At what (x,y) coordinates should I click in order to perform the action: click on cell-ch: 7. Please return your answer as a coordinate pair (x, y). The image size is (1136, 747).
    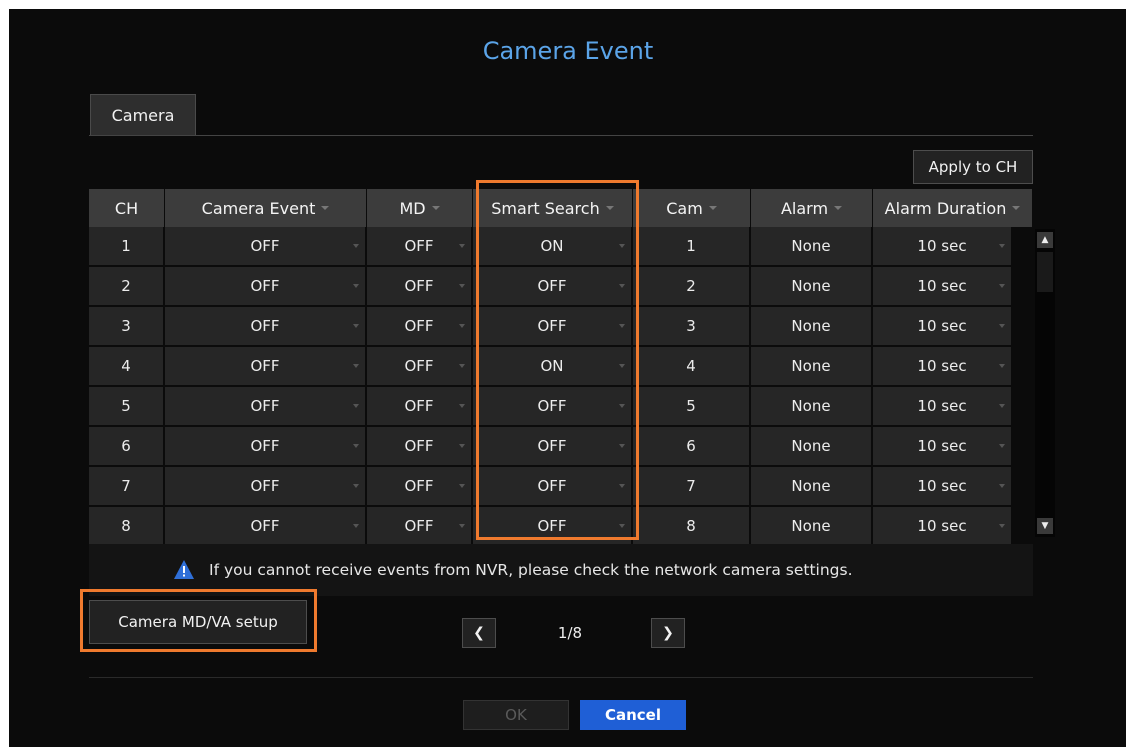
    Looking at the image, I should click on (127, 487).